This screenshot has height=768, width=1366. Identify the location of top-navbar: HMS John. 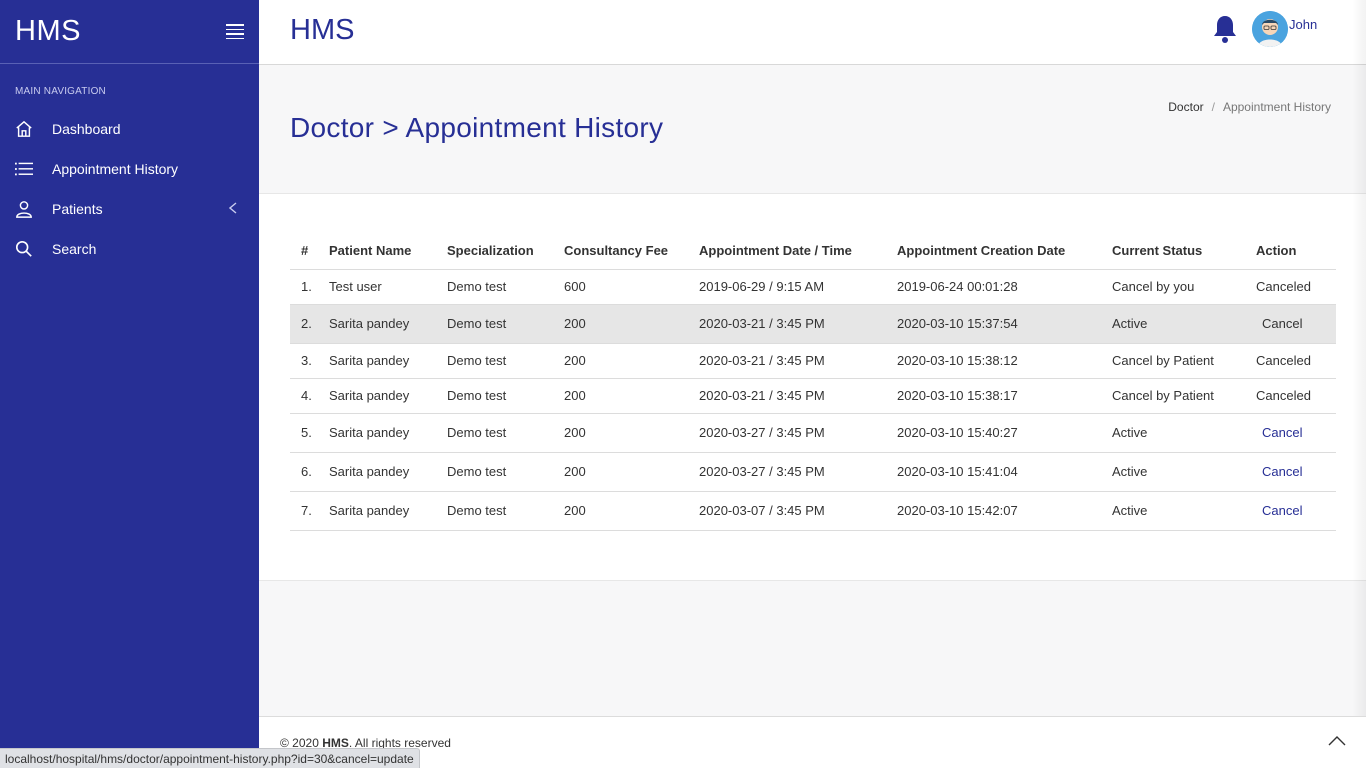
(812, 32).